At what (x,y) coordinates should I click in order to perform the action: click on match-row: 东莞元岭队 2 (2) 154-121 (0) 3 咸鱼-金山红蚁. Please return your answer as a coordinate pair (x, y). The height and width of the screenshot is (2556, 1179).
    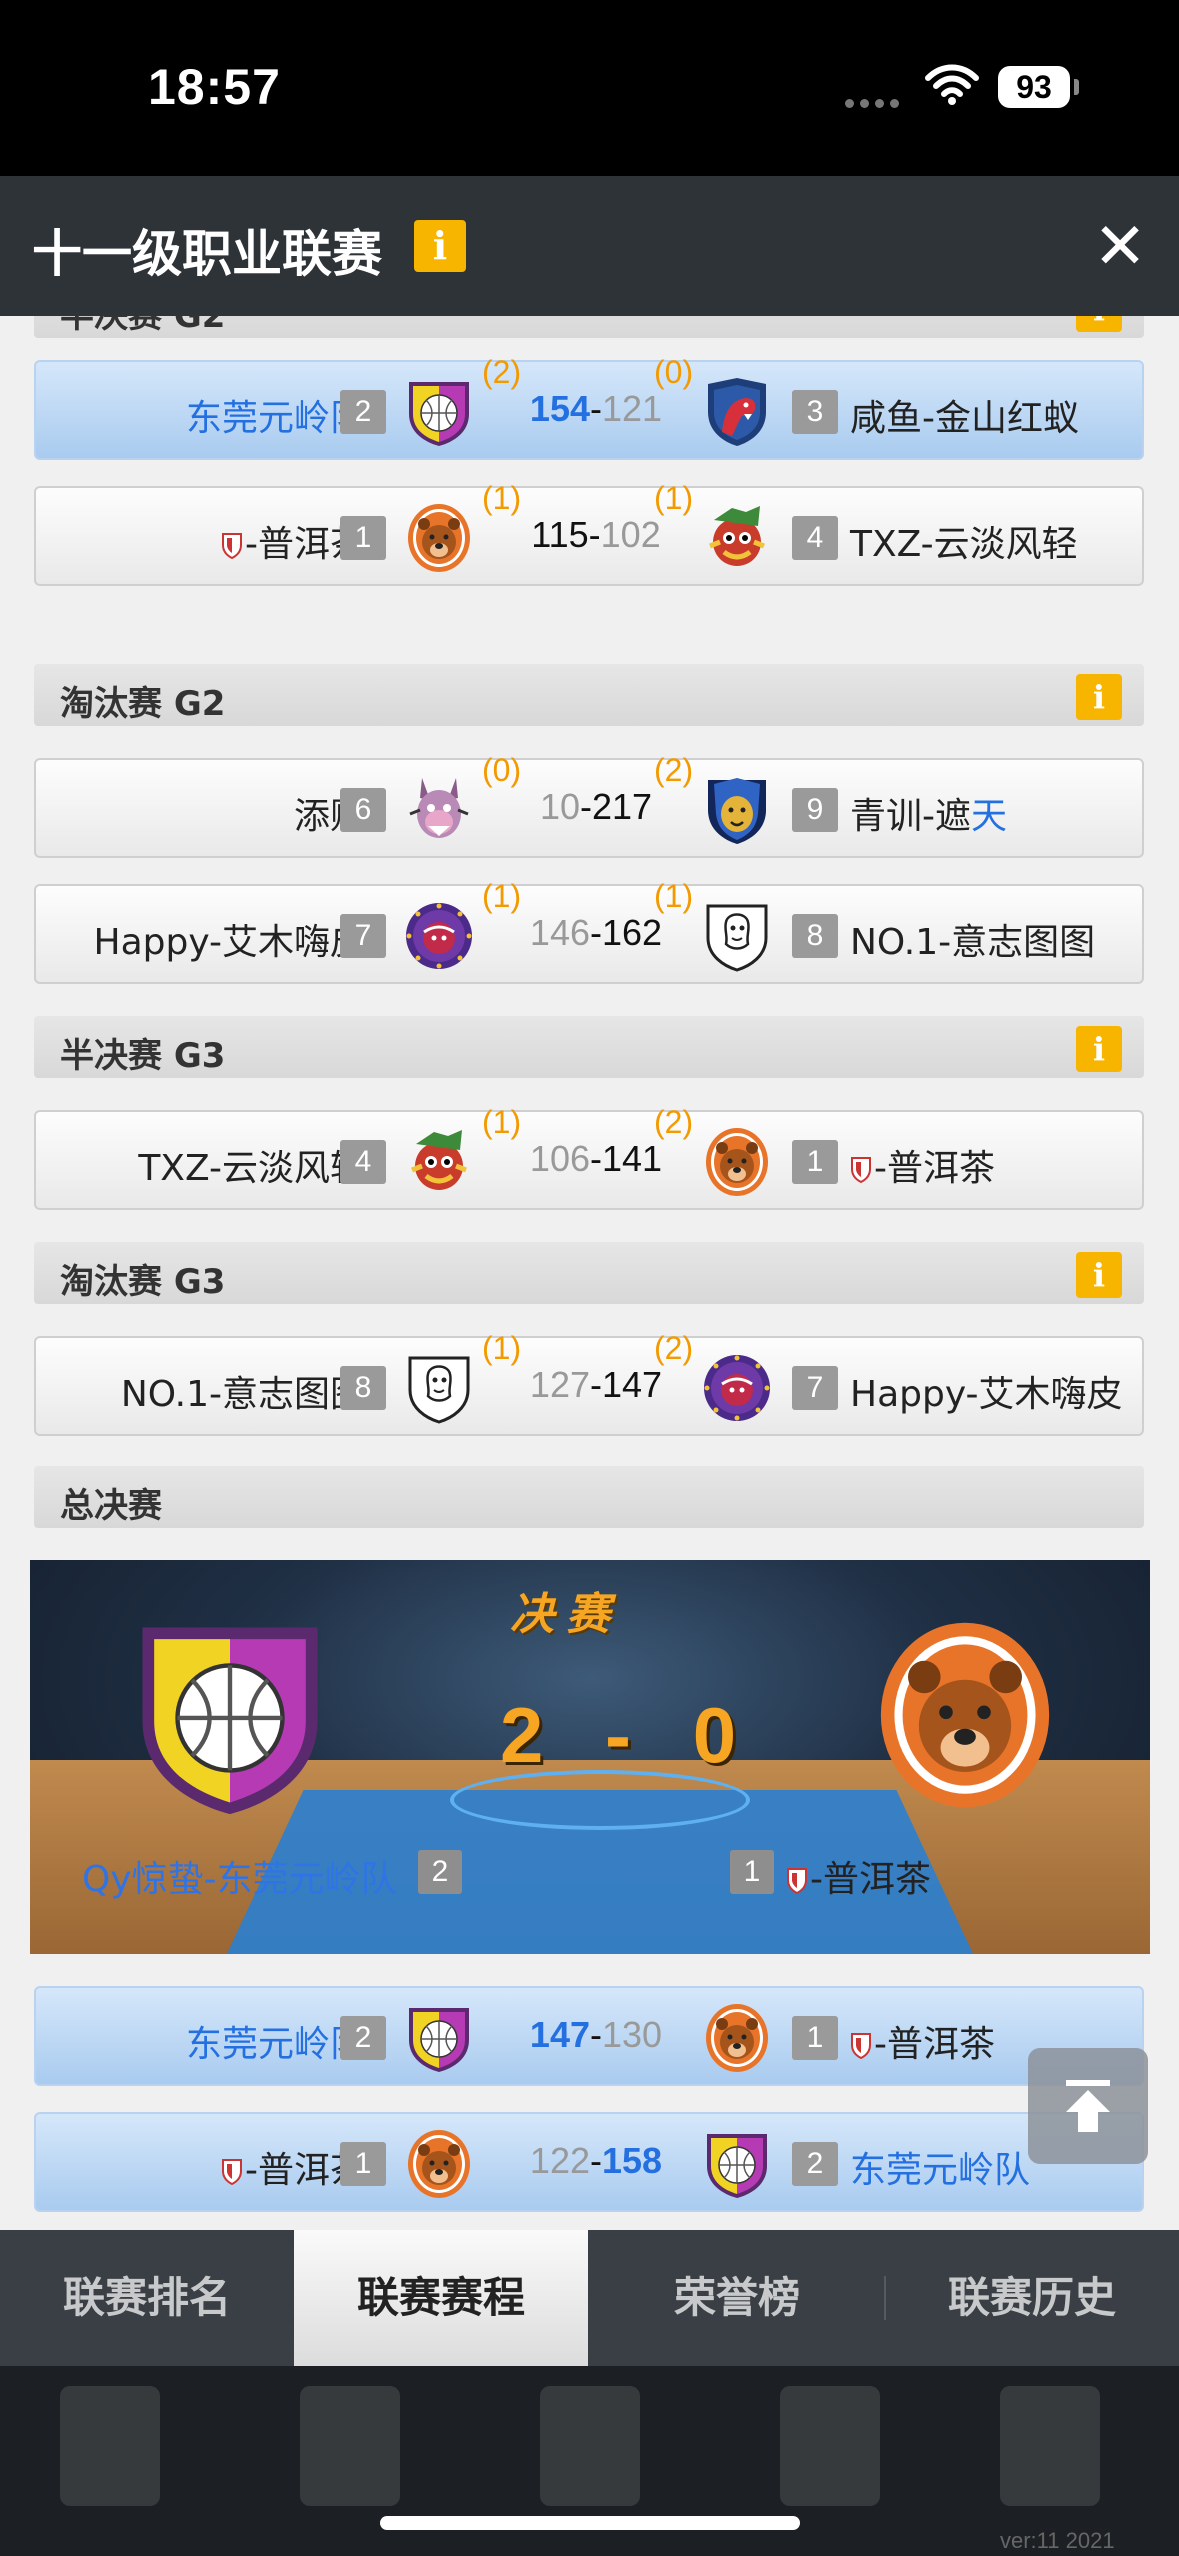
    Looking at the image, I should click on (589, 407).